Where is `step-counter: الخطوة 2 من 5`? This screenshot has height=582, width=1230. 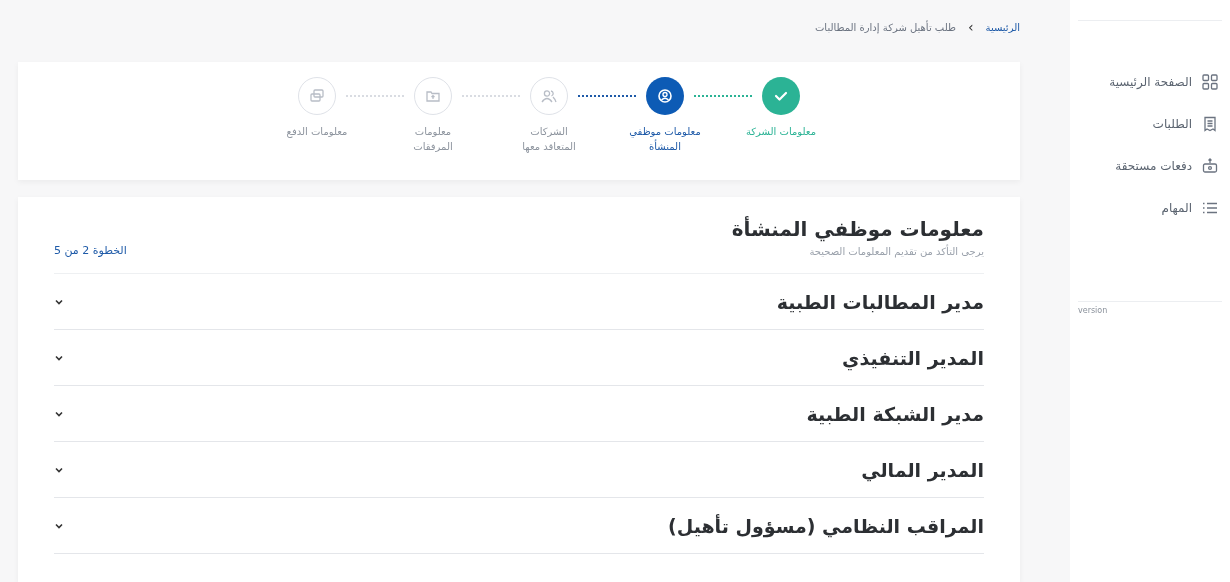
step-counter: الخطوة 2 من 5 is located at coordinates (90, 250).